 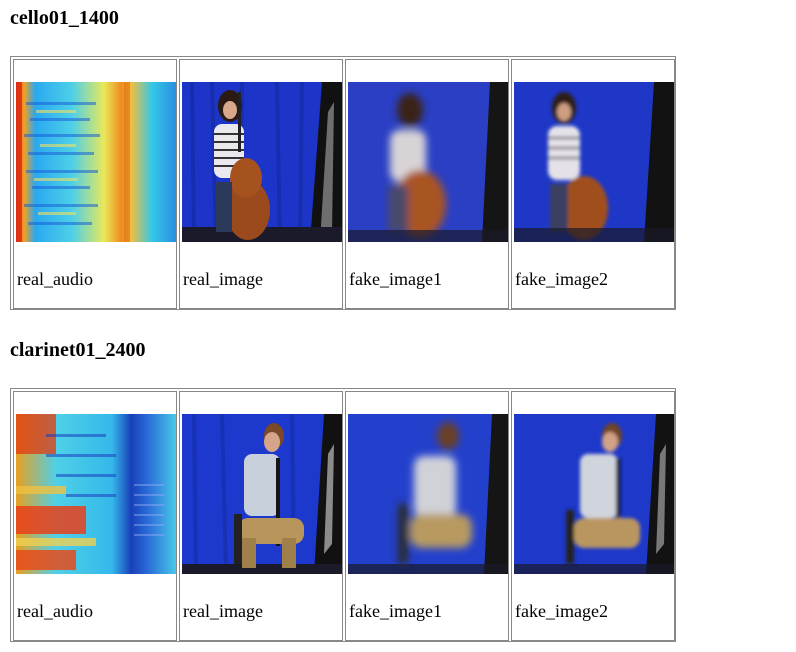 I want to click on cellist-generated-image, so click(x=594, y=162).